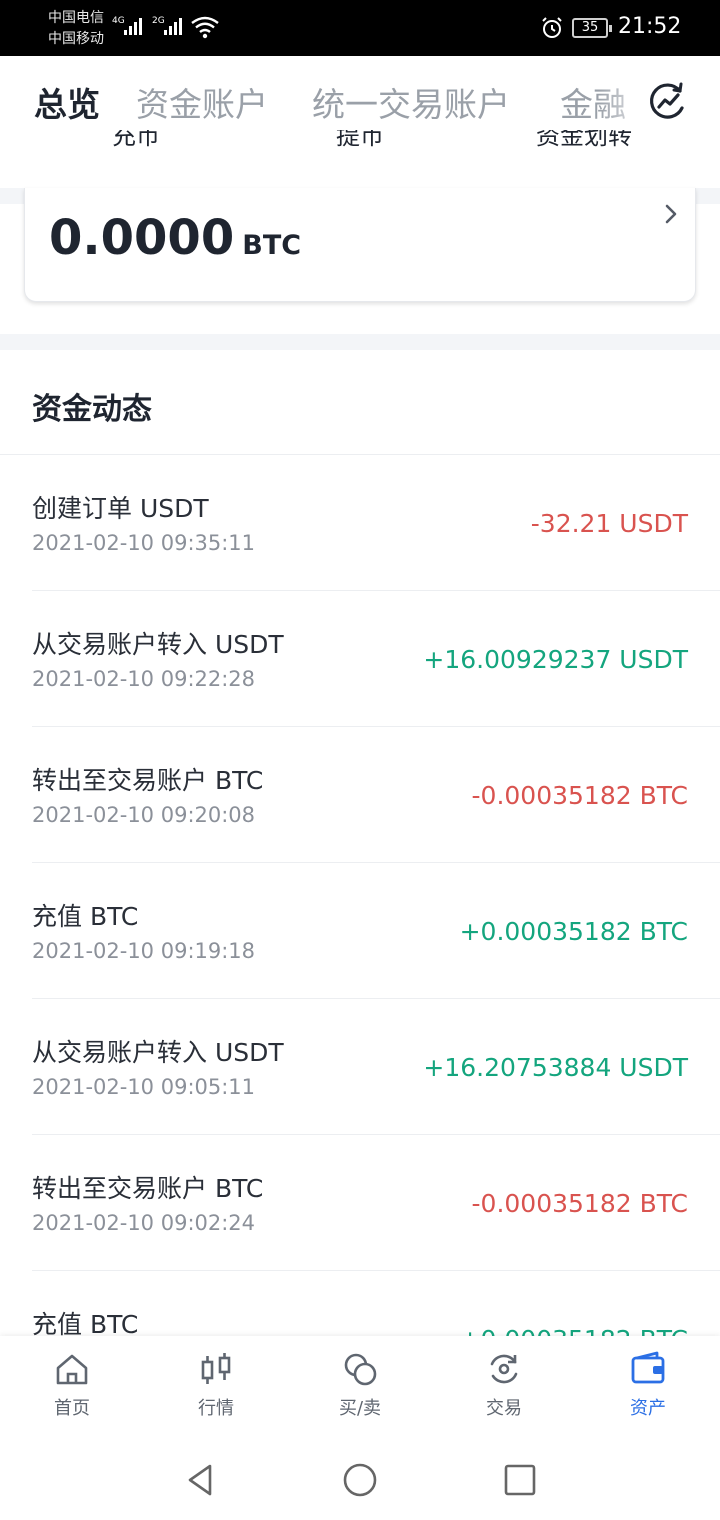 Image resolution: width=720 pixels, height=1520 pixels. What do you see at coordinates (504, 1369) in the screenshot?
I see `exchange-icon` at bounding box center [504, 1369].